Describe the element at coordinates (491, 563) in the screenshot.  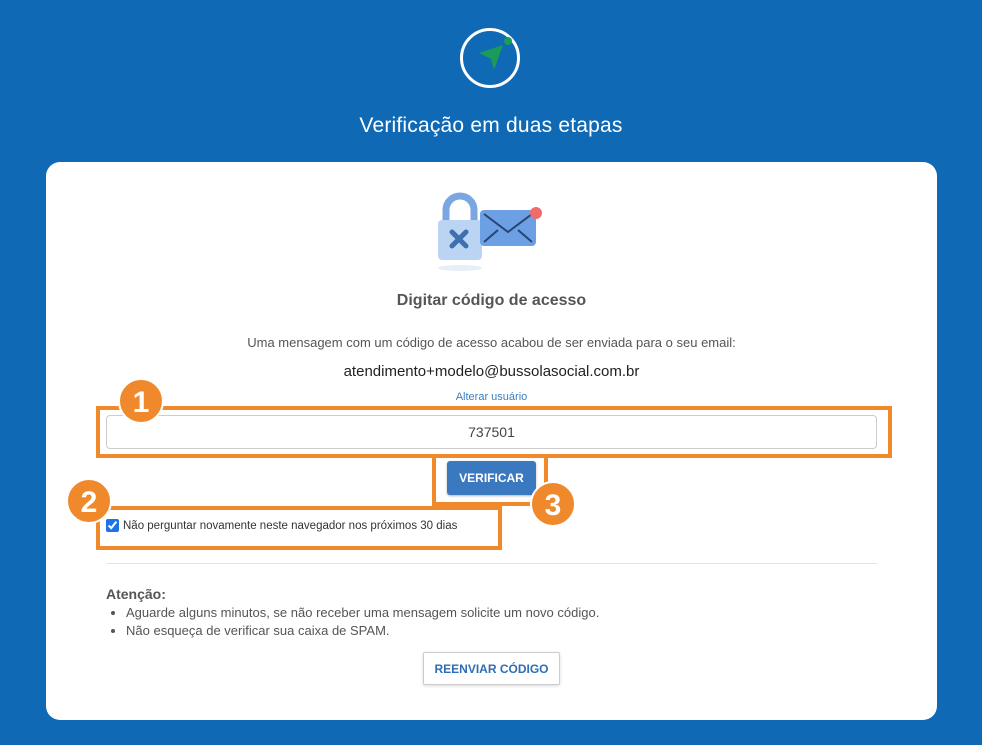
I see `divider` at that location.